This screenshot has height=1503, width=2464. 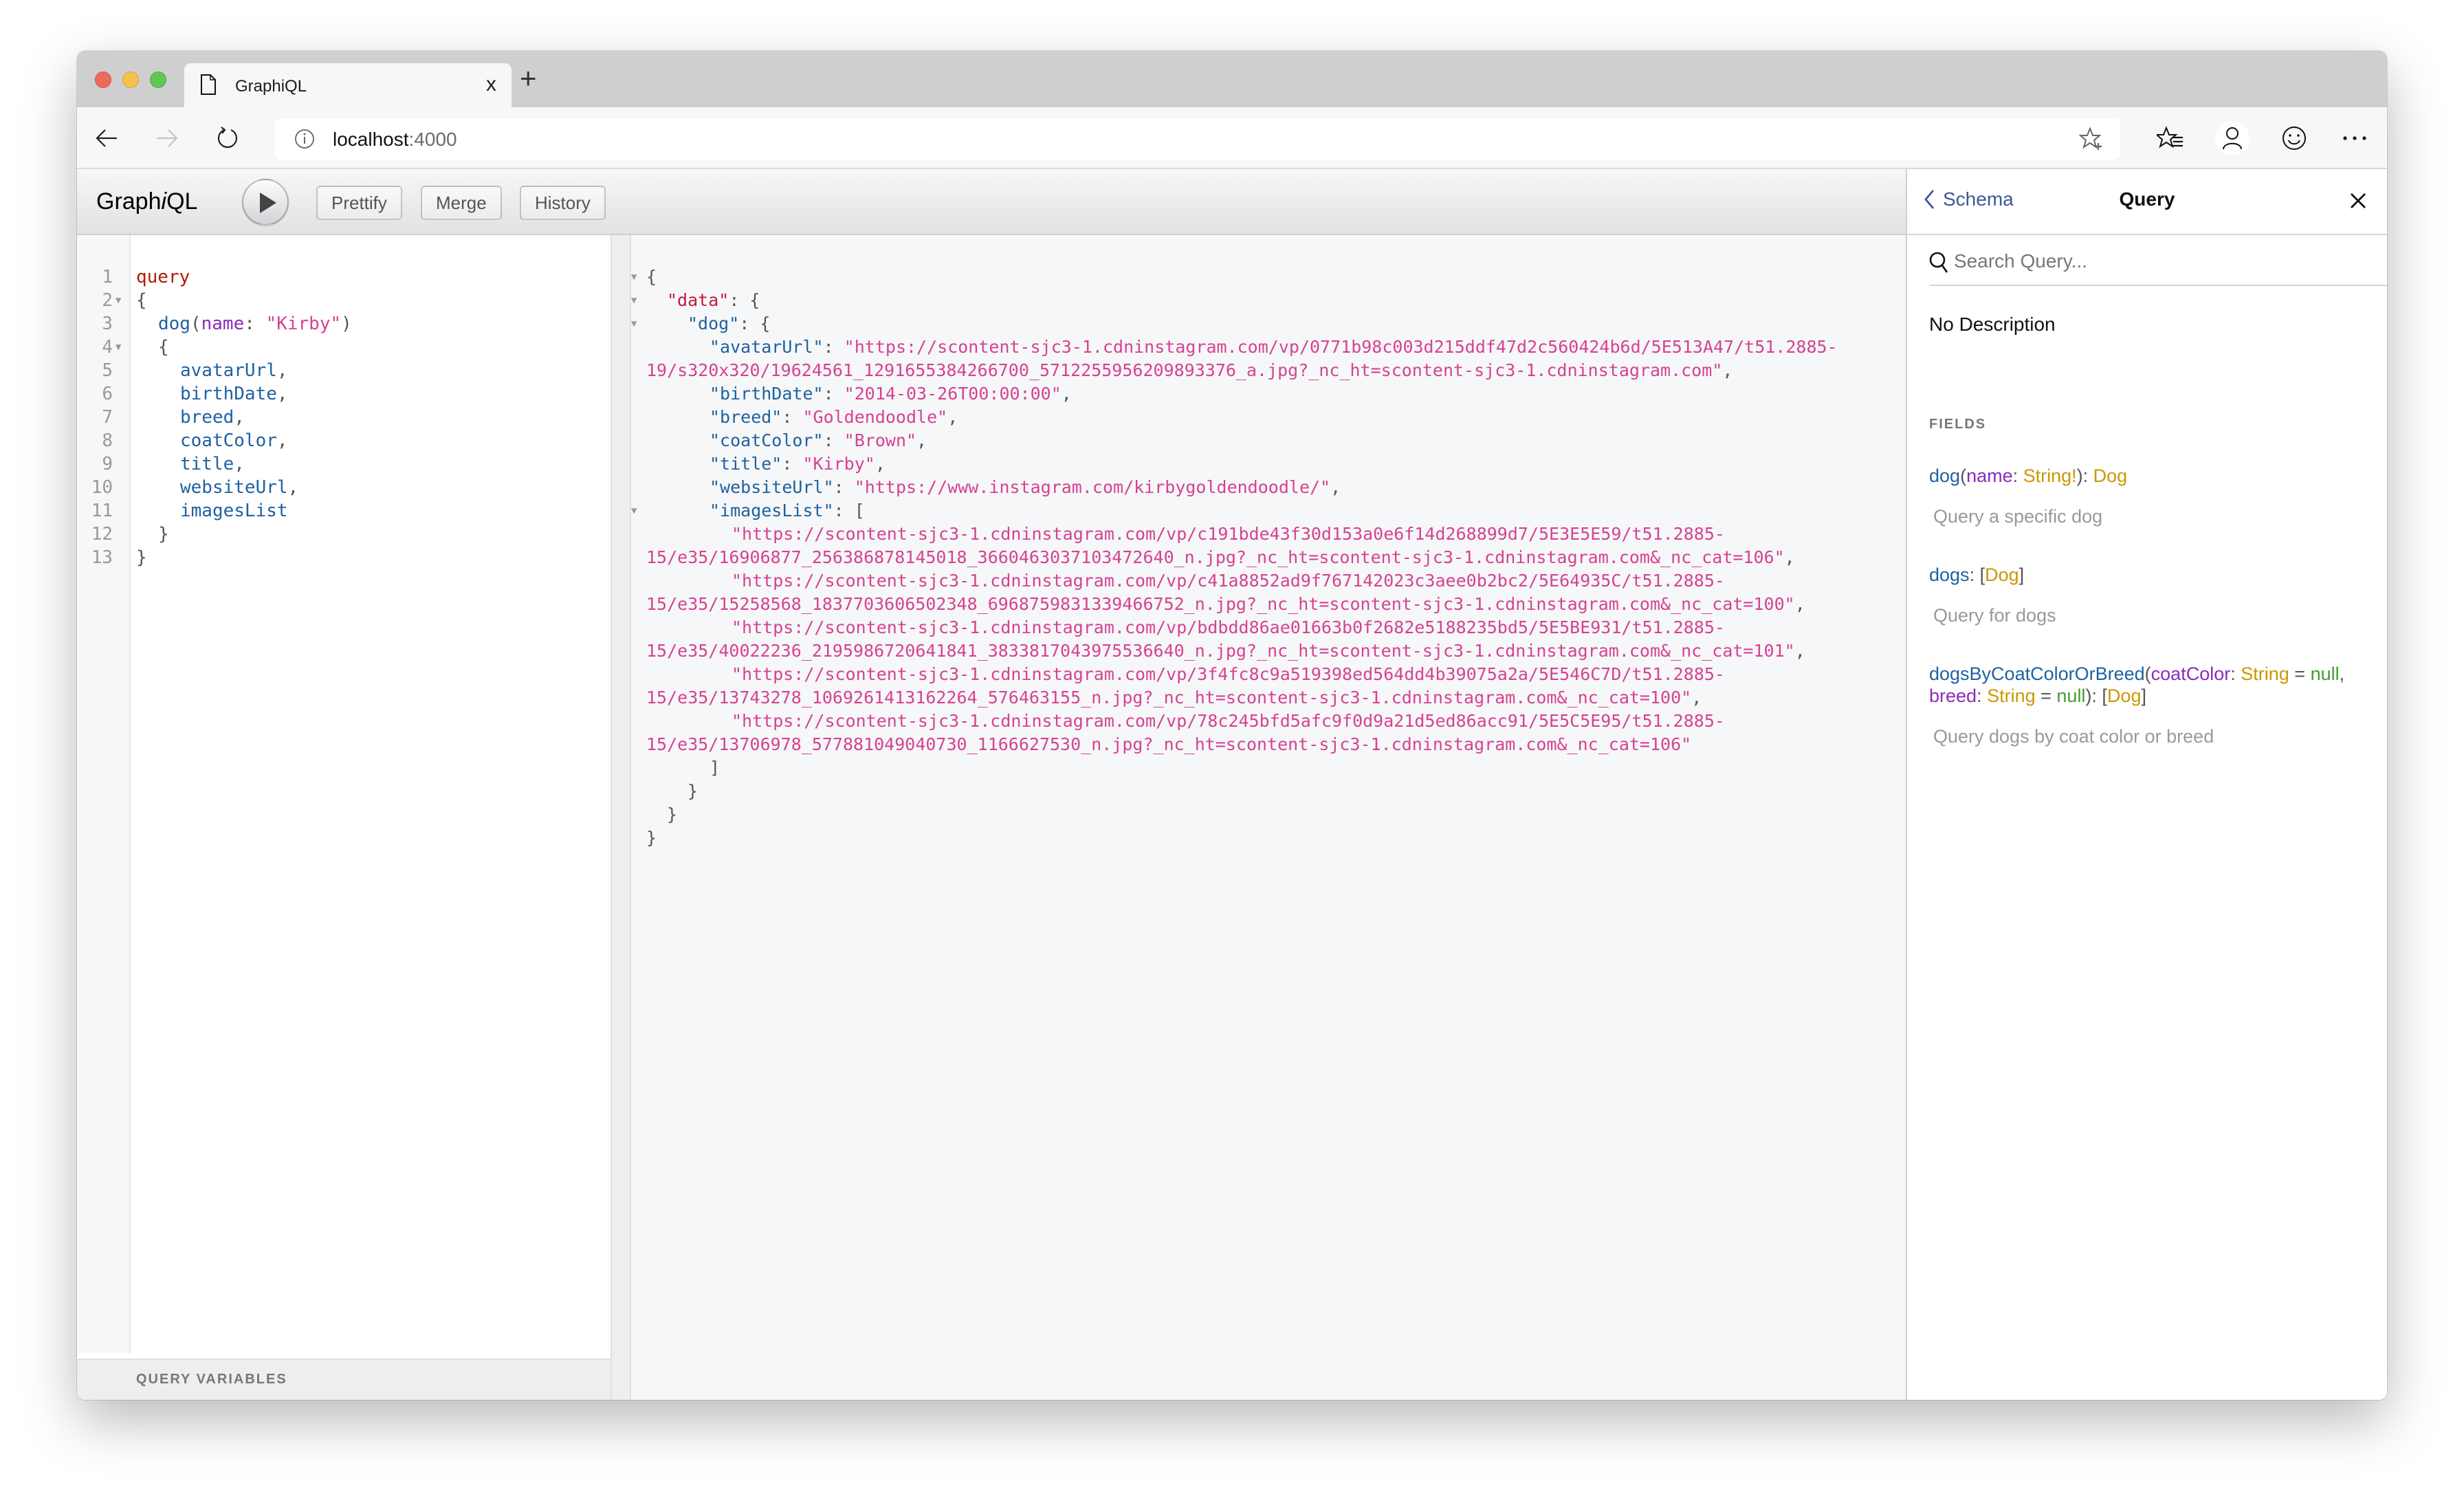 What do you see at coordinates (343, 1379) in the screenshot?
I see `query-variables-toggle: QUERY VARIABLES` at bounding box center [343, 1379].